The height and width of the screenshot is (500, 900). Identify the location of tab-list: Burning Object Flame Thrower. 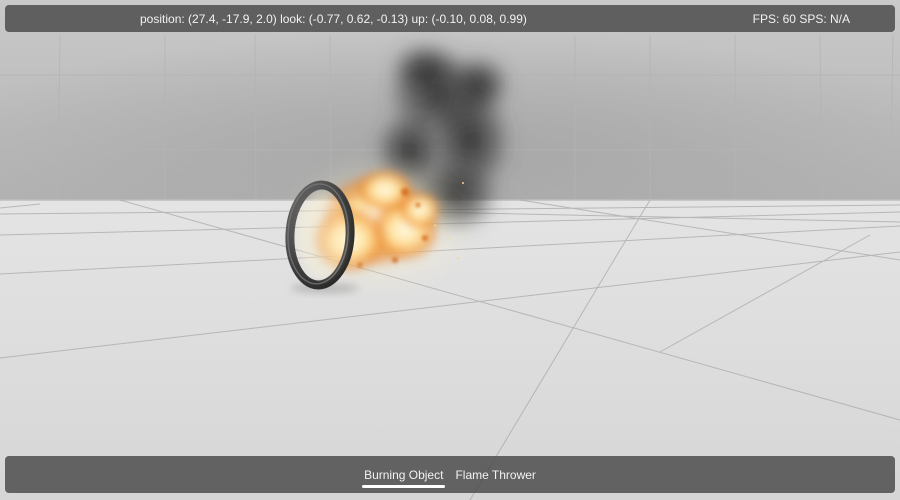
(450, 474).